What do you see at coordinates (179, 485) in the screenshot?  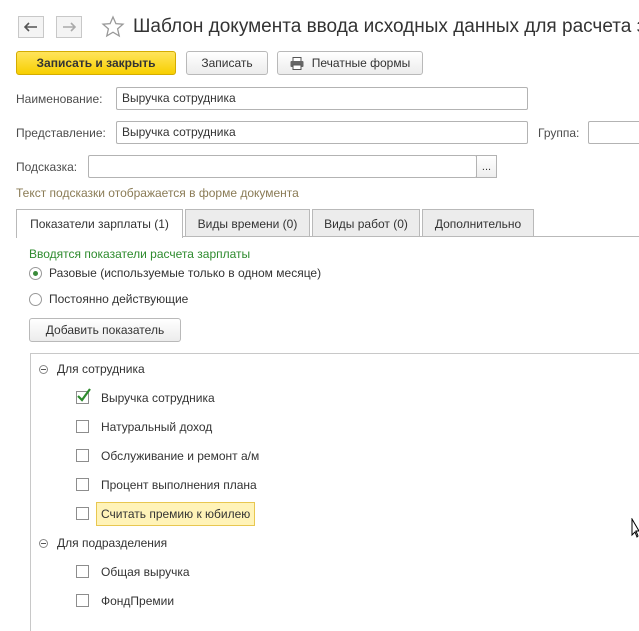 I see `list-item: Процент выполнения плана` at bounding box center [179, 485].